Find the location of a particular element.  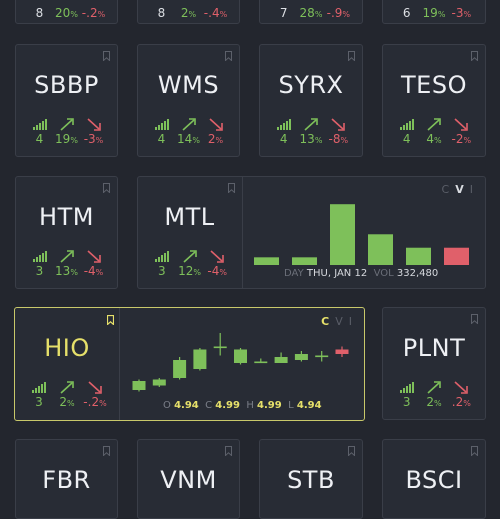

change-value: .2% is located at coordinates (461, 402).